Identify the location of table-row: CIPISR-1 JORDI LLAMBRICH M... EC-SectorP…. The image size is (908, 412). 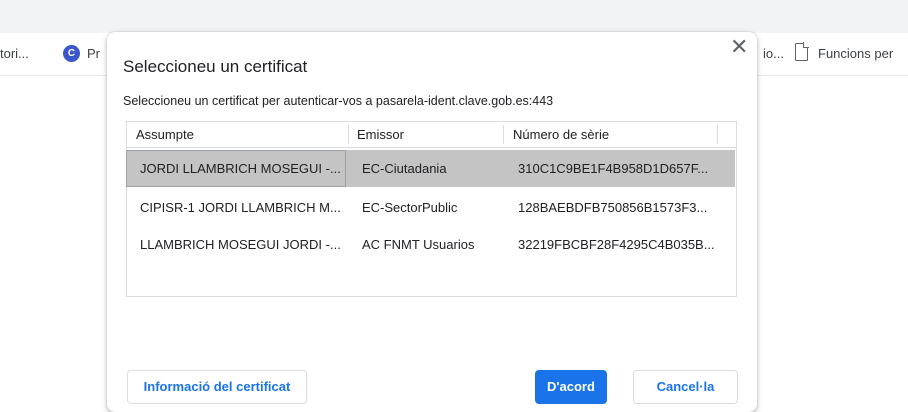
(430, 207).